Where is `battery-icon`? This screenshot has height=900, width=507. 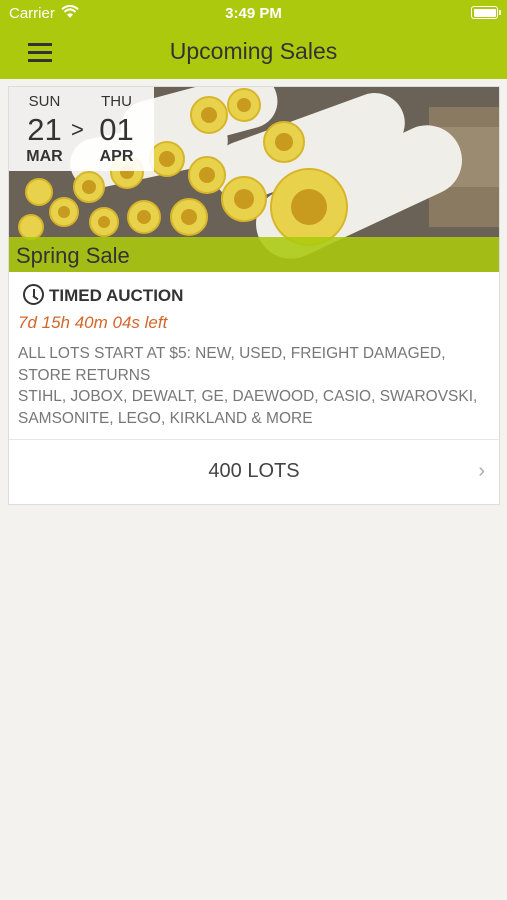
battery-icon is located at coordinates (486, 12).